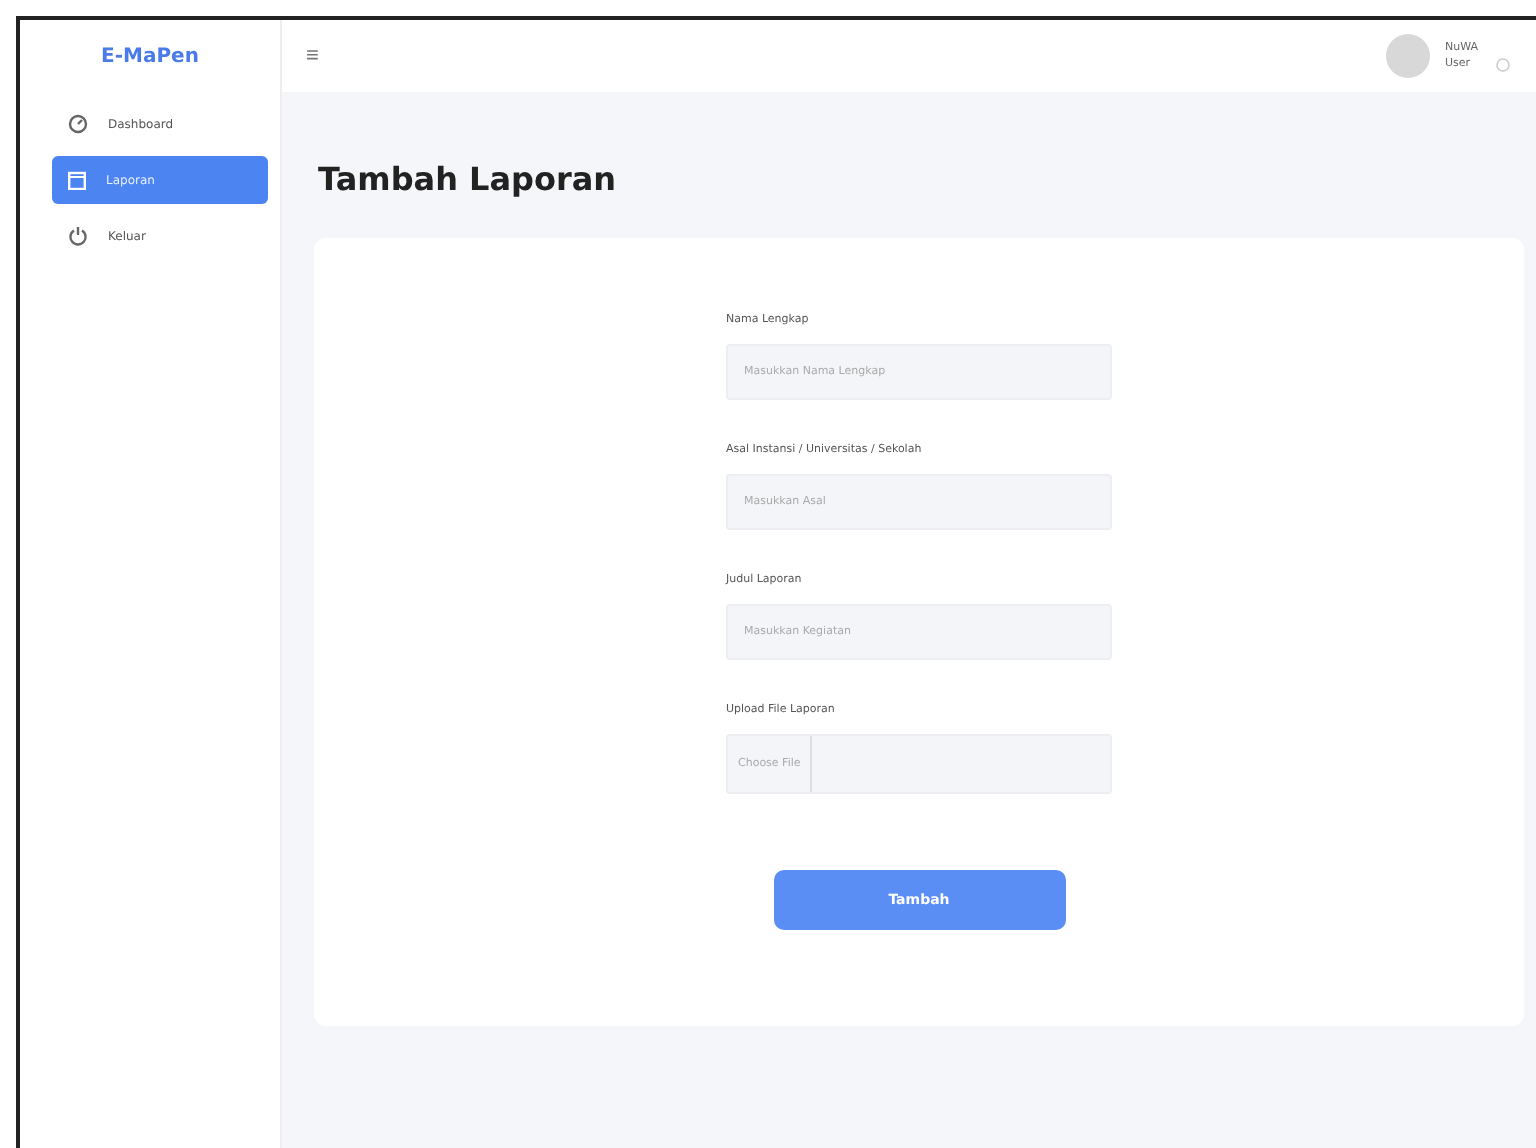  Describe the element at coordinates (78, 124) in the screenshot. I see `gauge-icon` at that location.